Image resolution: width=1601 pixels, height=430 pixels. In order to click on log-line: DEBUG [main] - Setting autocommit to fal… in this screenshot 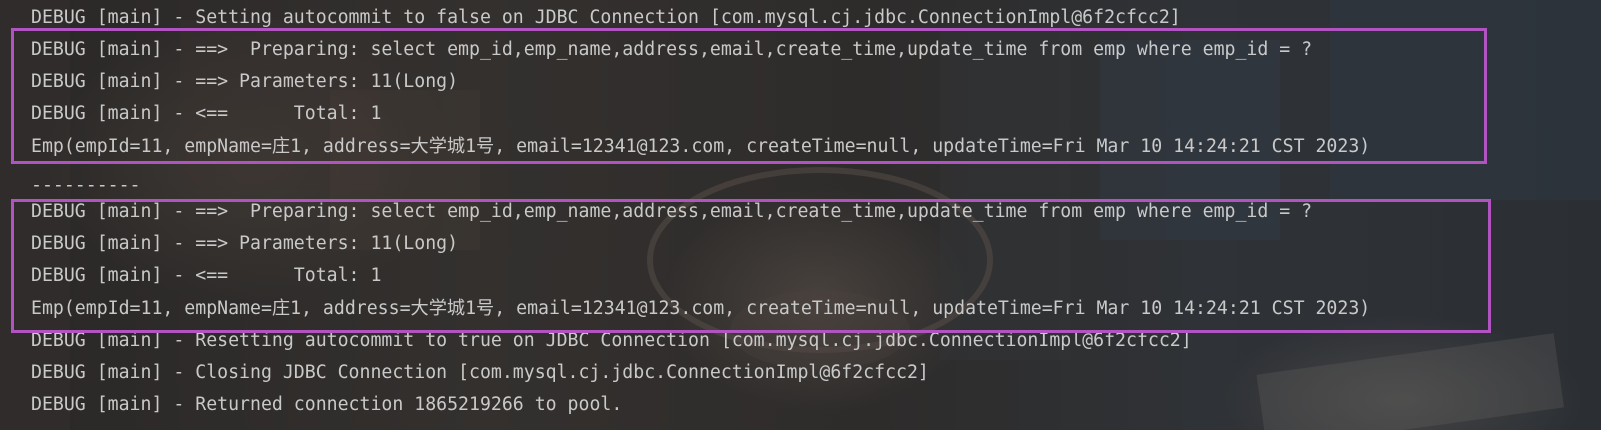, I will do `click(606, 17)`.